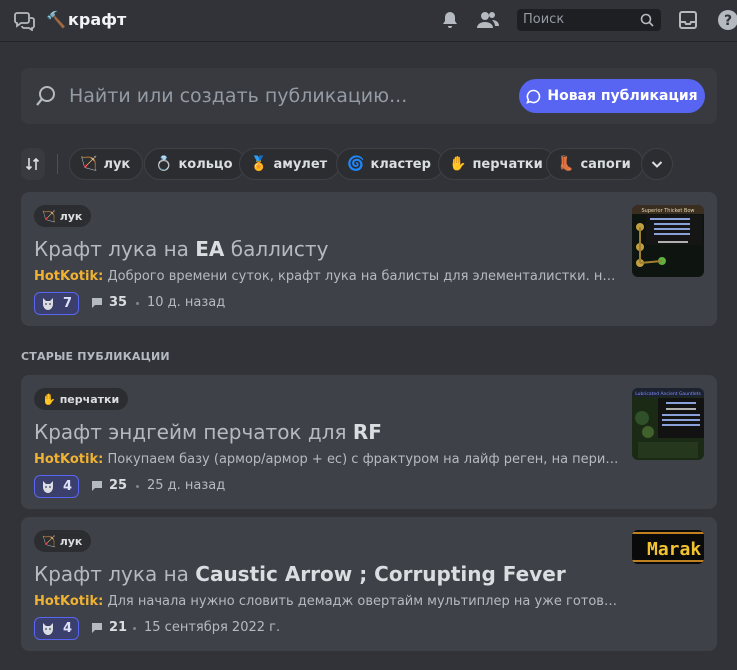  Describe the element at coordinates (356, 164) in the screenshot. I see `cyclone-icon: 🌀` at that location.